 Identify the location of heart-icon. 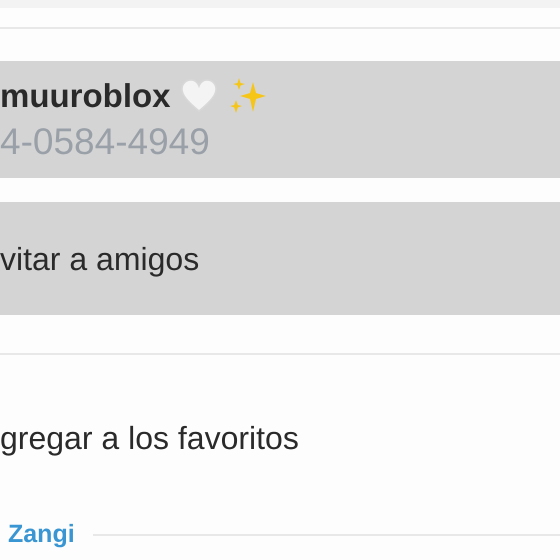
(198, 95).